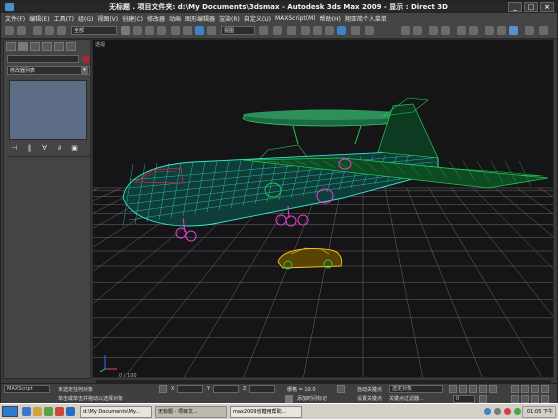  I want to click on bind-spacewarp-icon, so click(61, 30).